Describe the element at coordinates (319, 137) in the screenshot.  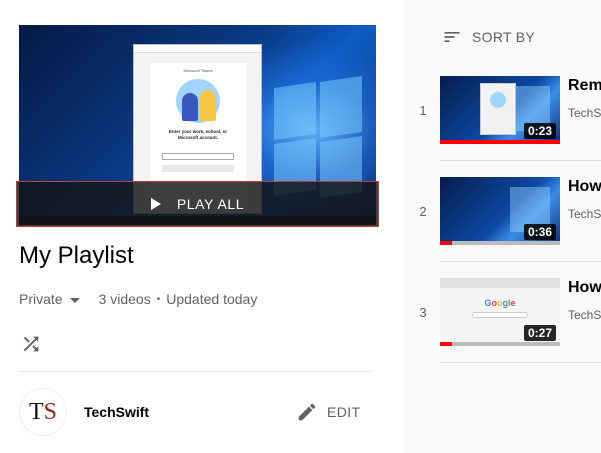
I see `windows-logo` at that location.